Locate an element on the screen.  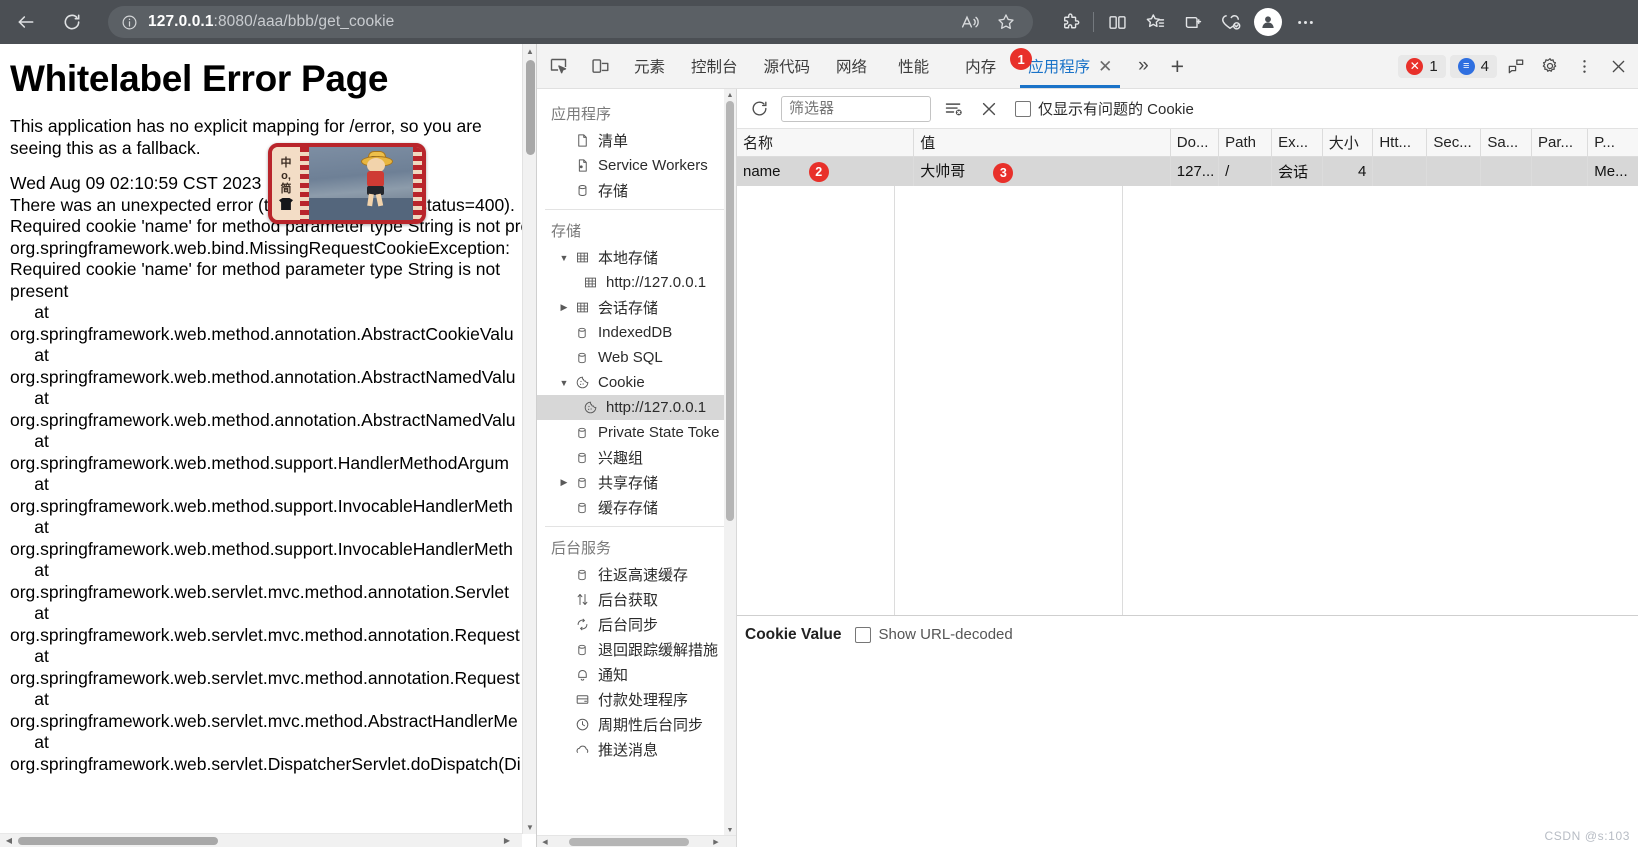
cell-size: 4 is located at coordinates (1348, 171).